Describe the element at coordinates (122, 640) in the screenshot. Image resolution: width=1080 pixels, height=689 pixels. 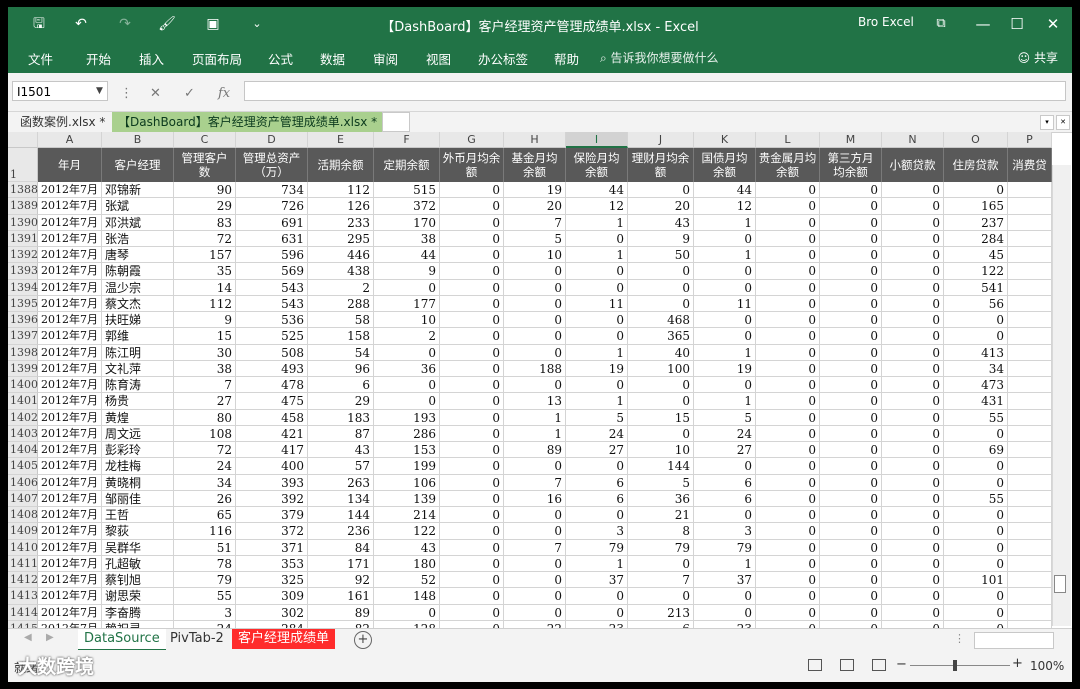
I see `sheet-tab-datasource: DataSource` at that location.